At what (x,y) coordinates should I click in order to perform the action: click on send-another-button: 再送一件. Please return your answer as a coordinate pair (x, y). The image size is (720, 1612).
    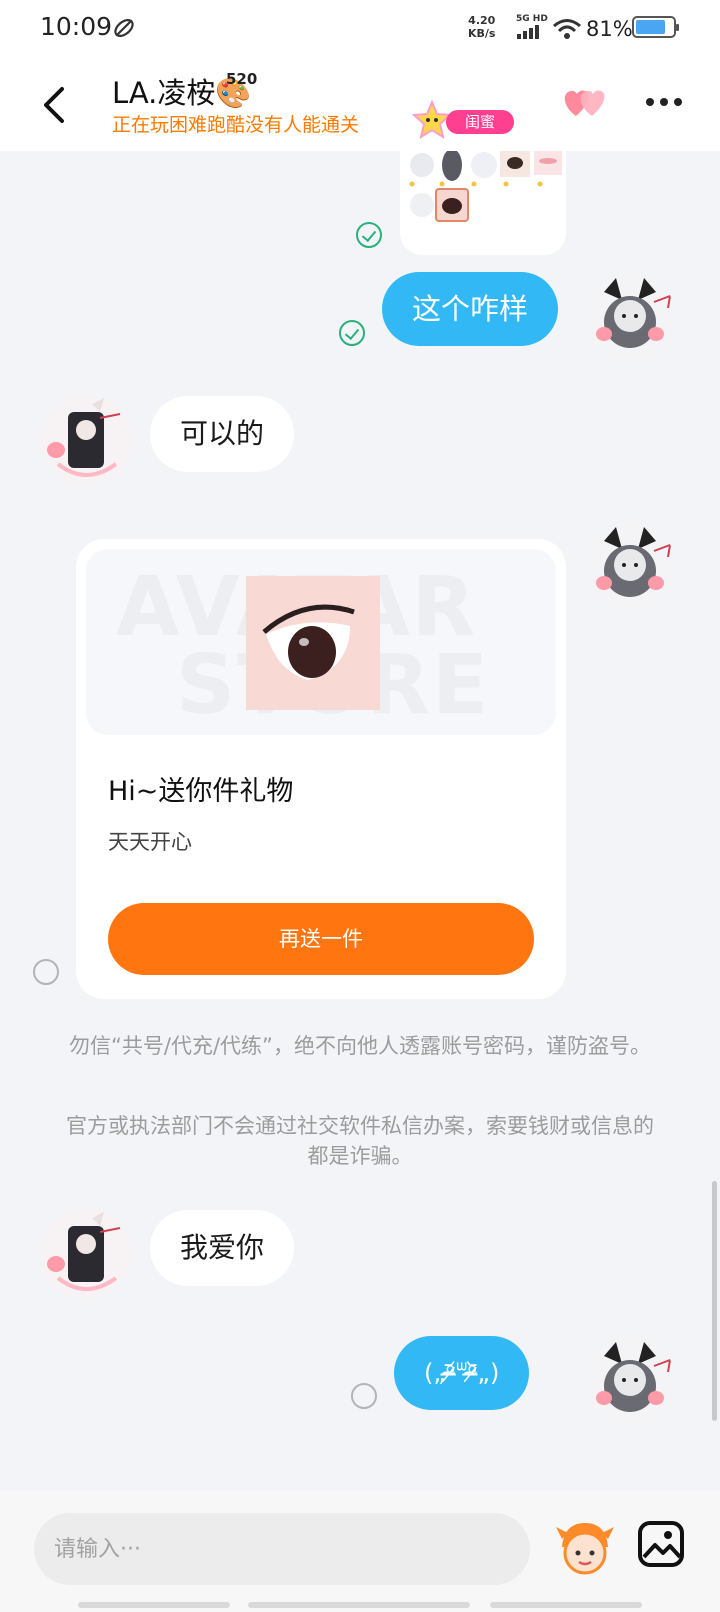
    Looking at the image, I should click on (321, 939).